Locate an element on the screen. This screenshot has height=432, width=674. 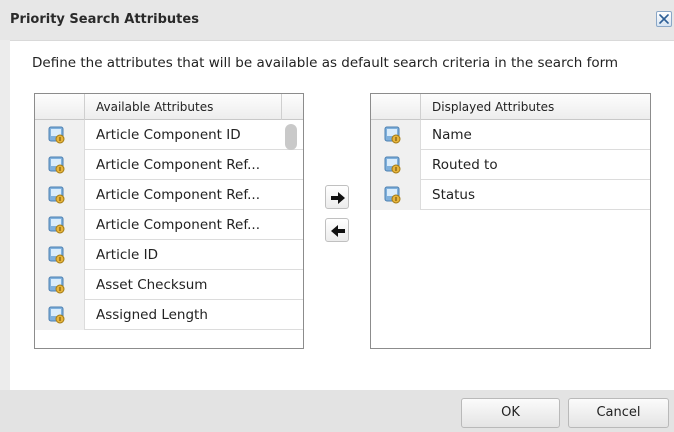
ok-button: OK is located at coordinates (510, 413).